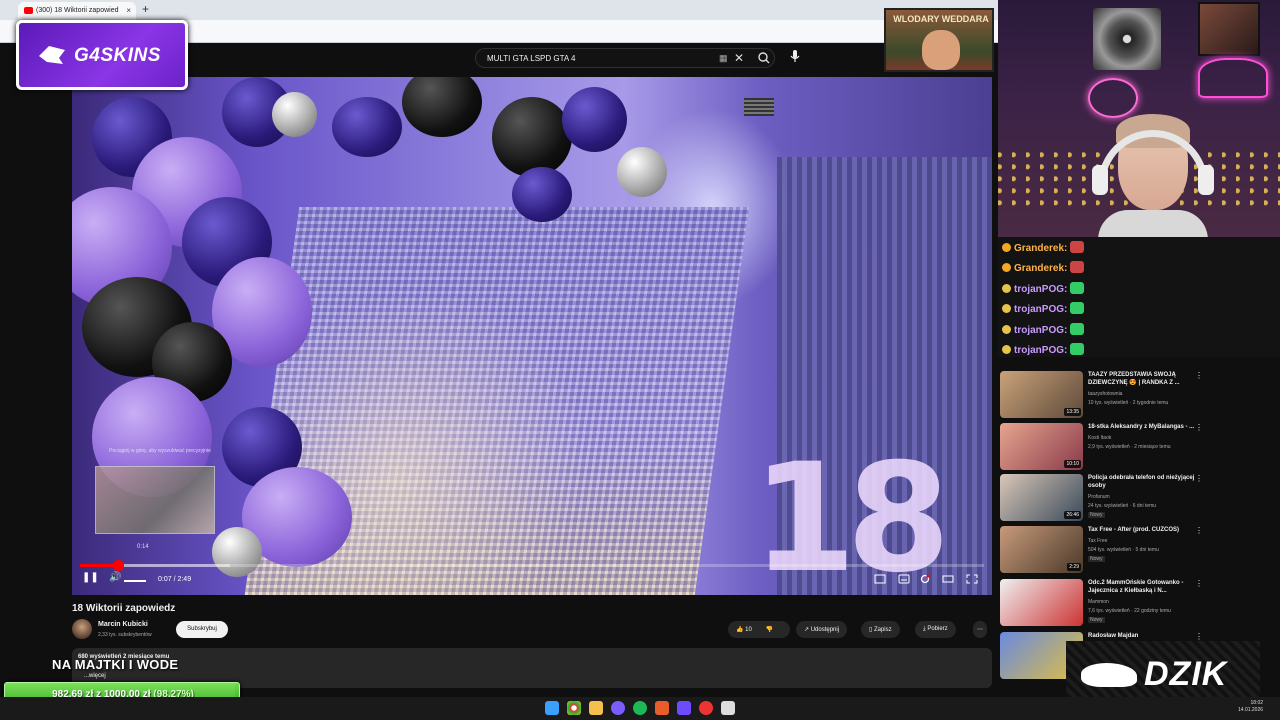 The image size is (1280, 720). Describe the element at coordinates (925, 579) in the screenshot. I see `settings-gear-icon` at that location.